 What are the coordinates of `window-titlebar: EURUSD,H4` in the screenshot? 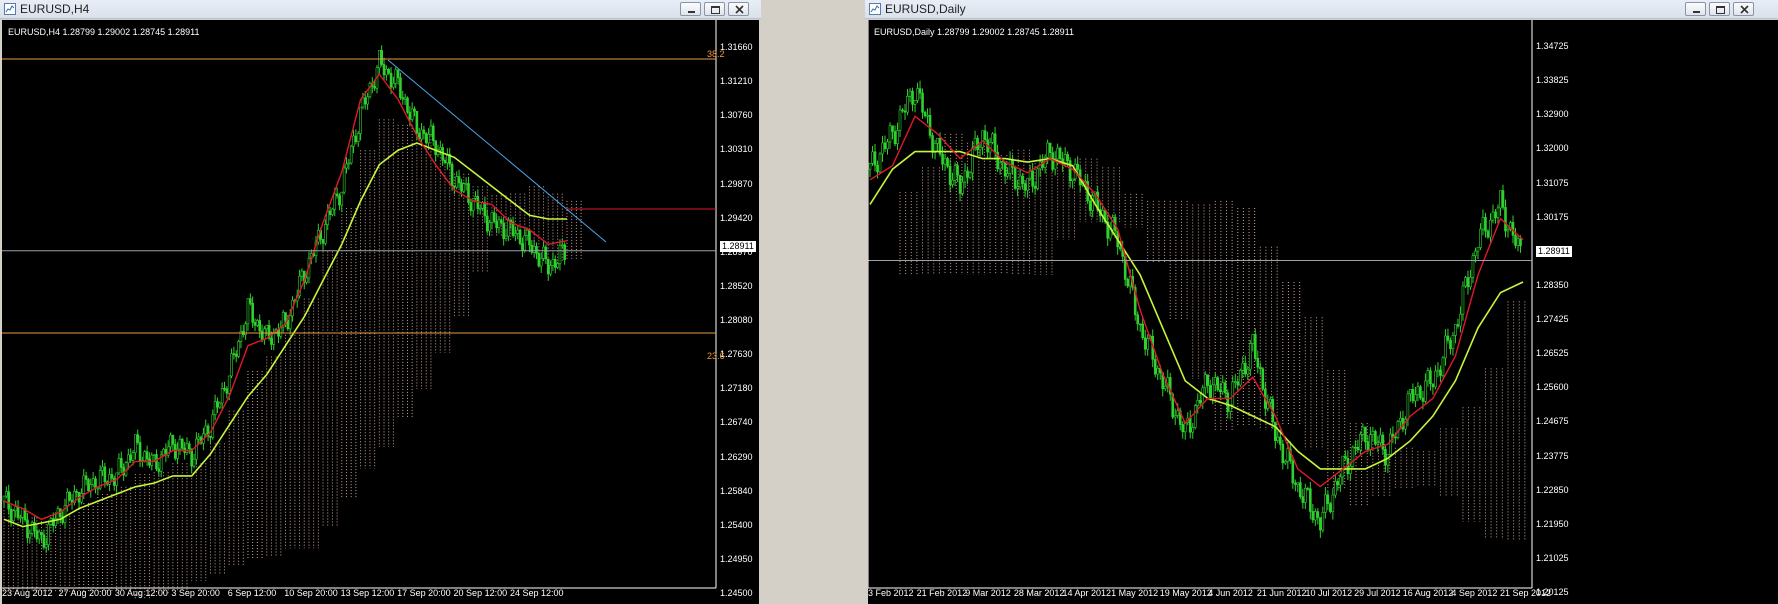 It's located at (380, 9).